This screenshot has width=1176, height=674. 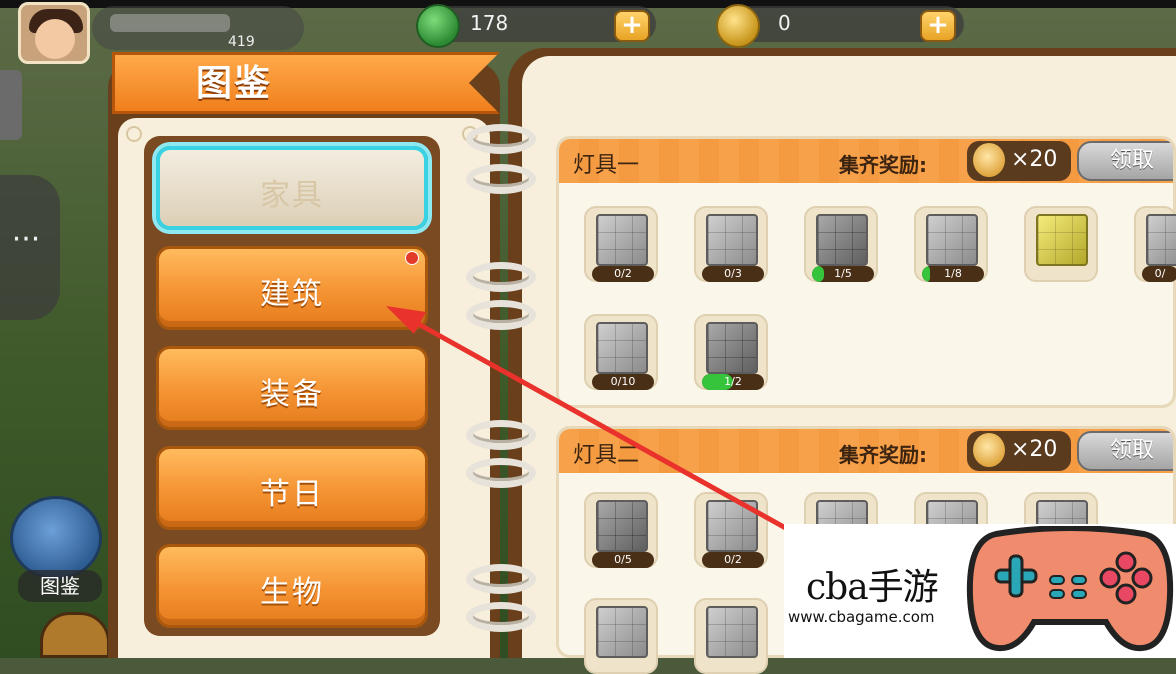 What do you see at coordinates (292, 294) in the screenshot?
I see `category-label: 建筑` at bounding box center [292, 294].